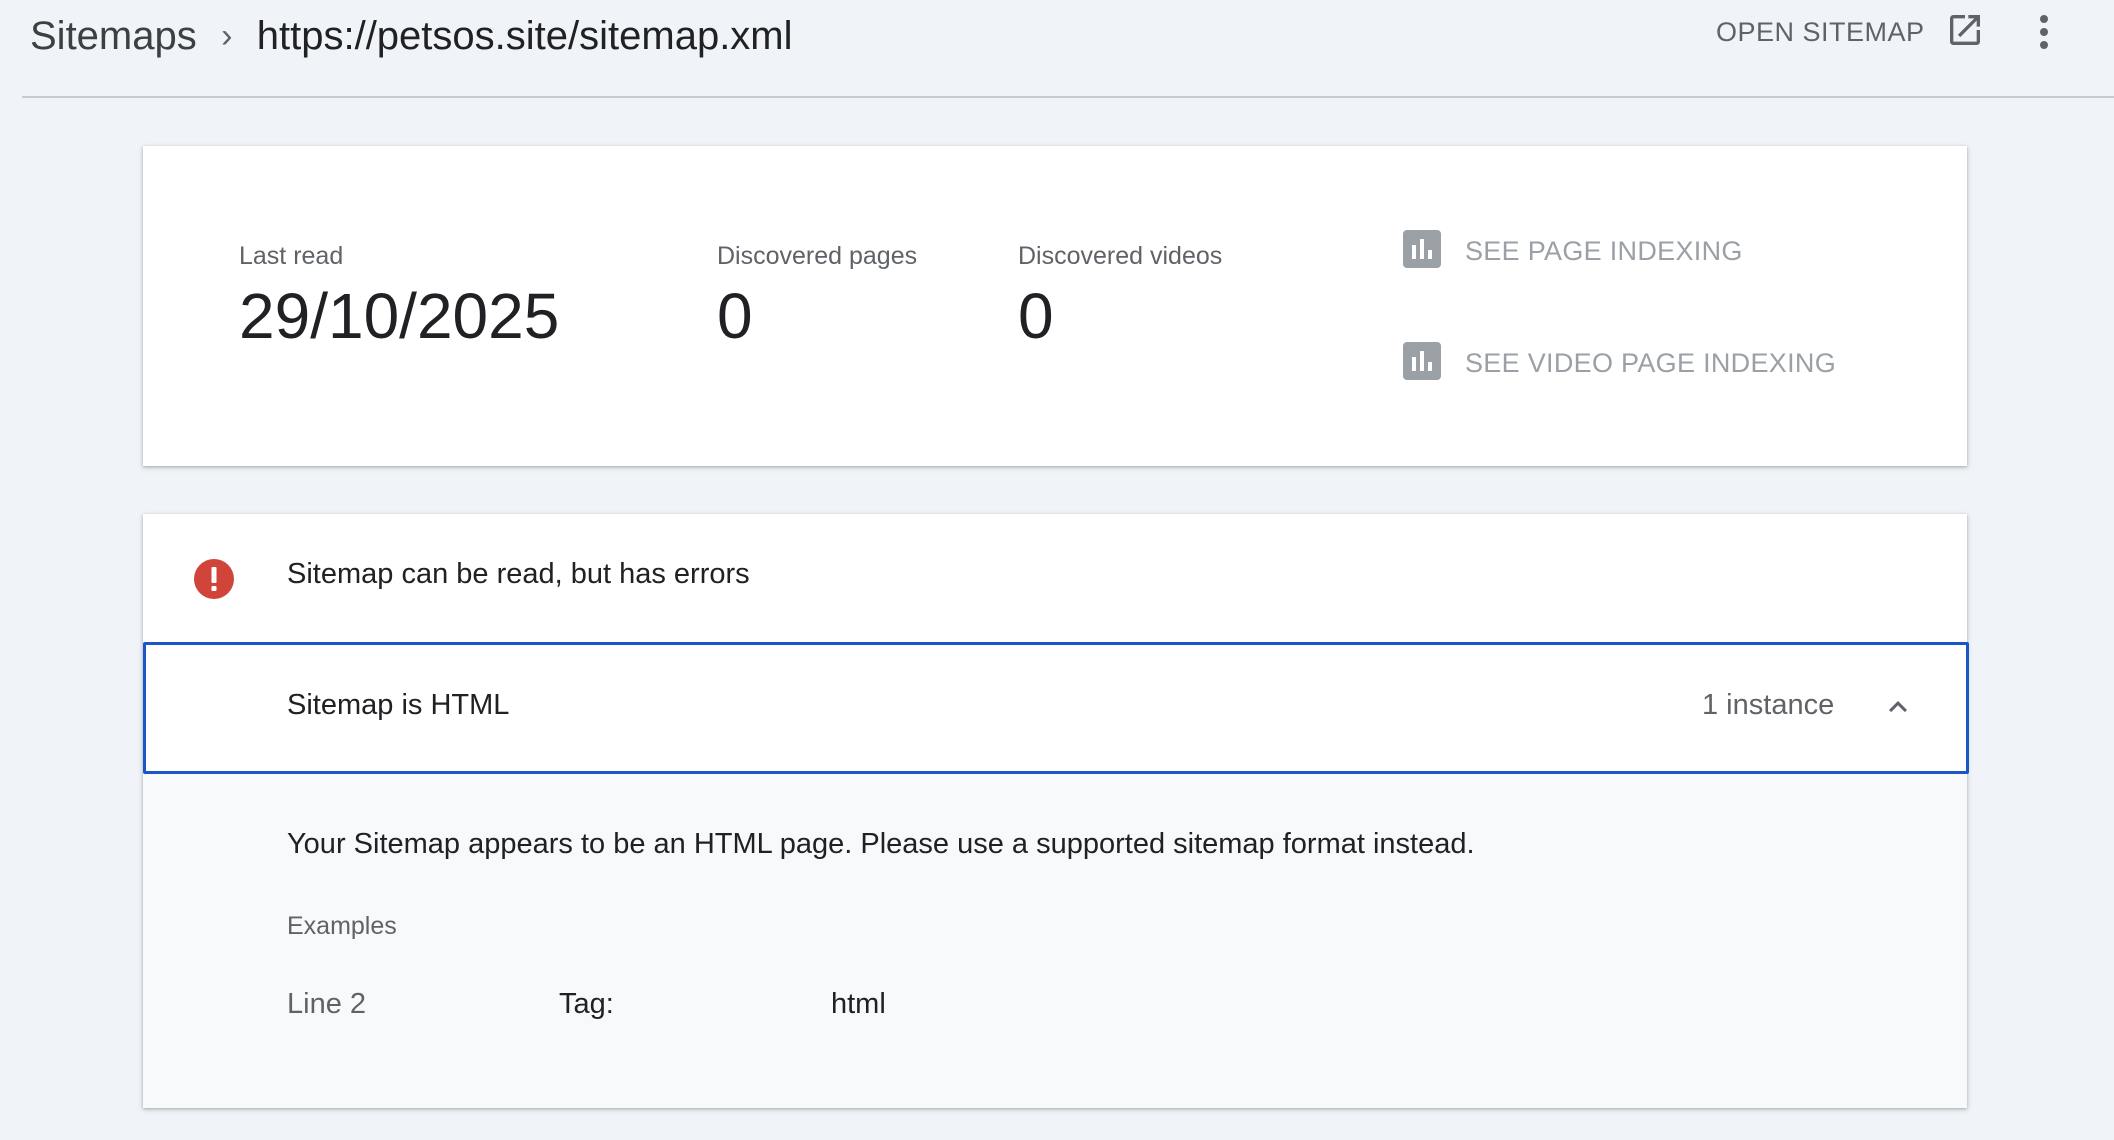 The width and height of the screenshot is (2114, 1140). I want to click on example-tag-label: Tag:, so click(586, 1004).